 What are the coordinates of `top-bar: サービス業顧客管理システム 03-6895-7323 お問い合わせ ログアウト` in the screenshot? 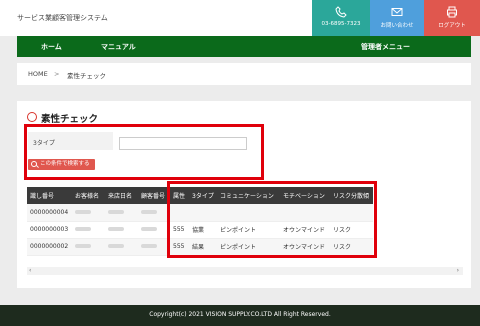 It's located at (240, 18).